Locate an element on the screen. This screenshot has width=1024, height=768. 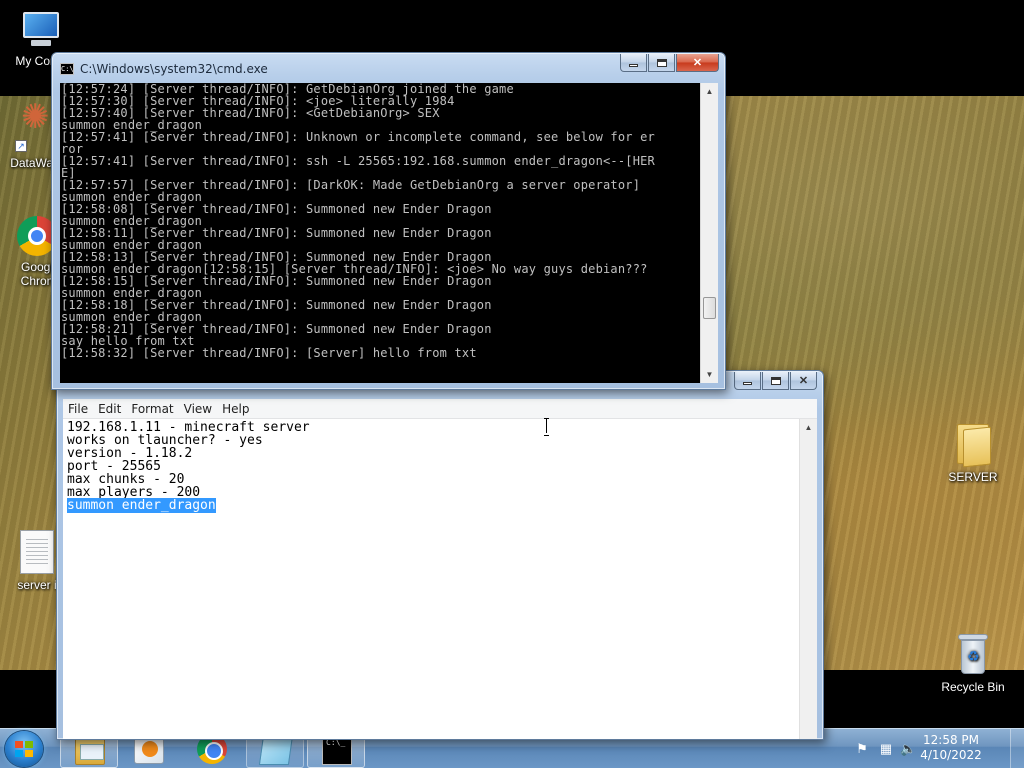
desktop-icon-recycle-bin: Recycle Bin is located at coordinates (973, 663).